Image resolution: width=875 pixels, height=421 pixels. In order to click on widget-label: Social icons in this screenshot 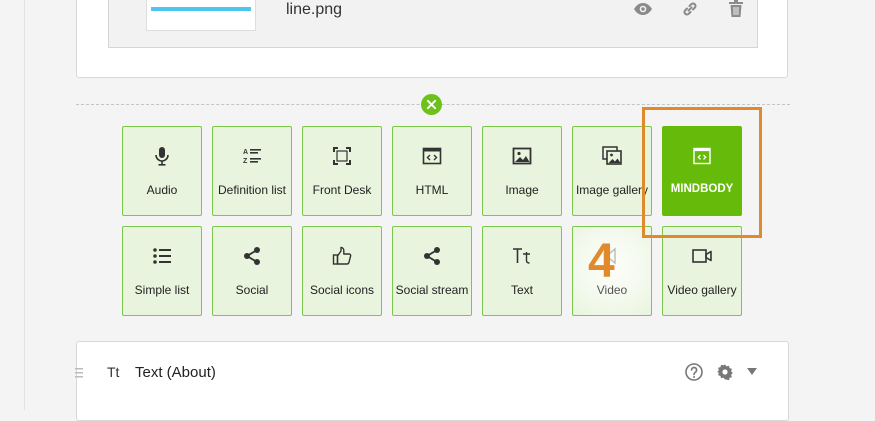, I will do `click(342, 290)`.